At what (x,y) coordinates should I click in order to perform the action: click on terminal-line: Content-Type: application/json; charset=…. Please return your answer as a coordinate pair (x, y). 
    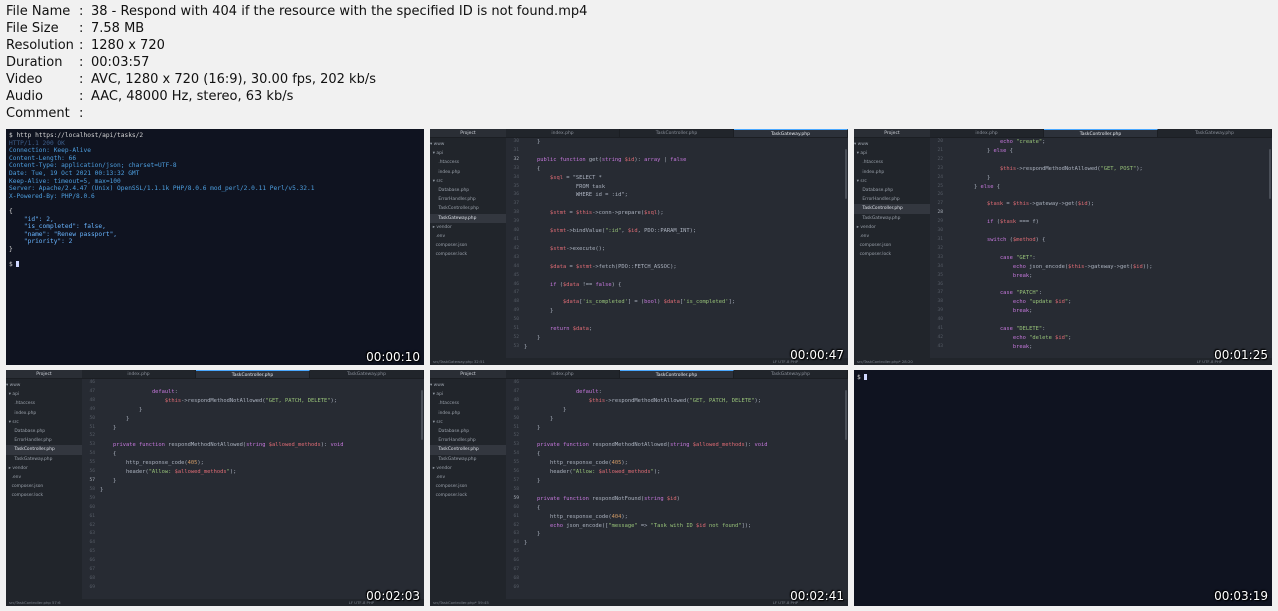
    Looking at the image, I should click on (93, 166).